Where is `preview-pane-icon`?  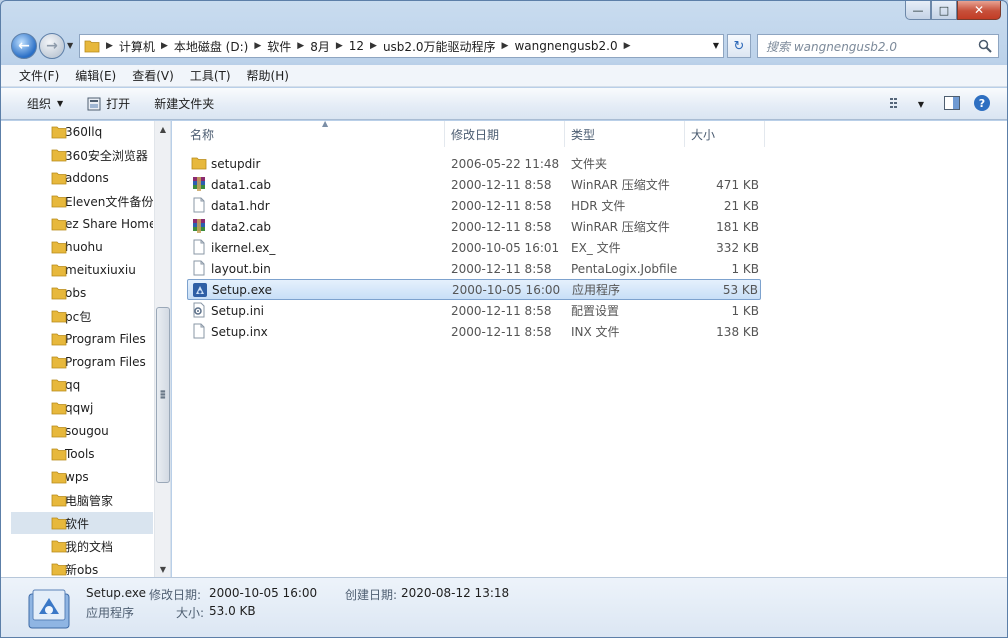
preview-pane-icon is located at coordinates (952, 104).